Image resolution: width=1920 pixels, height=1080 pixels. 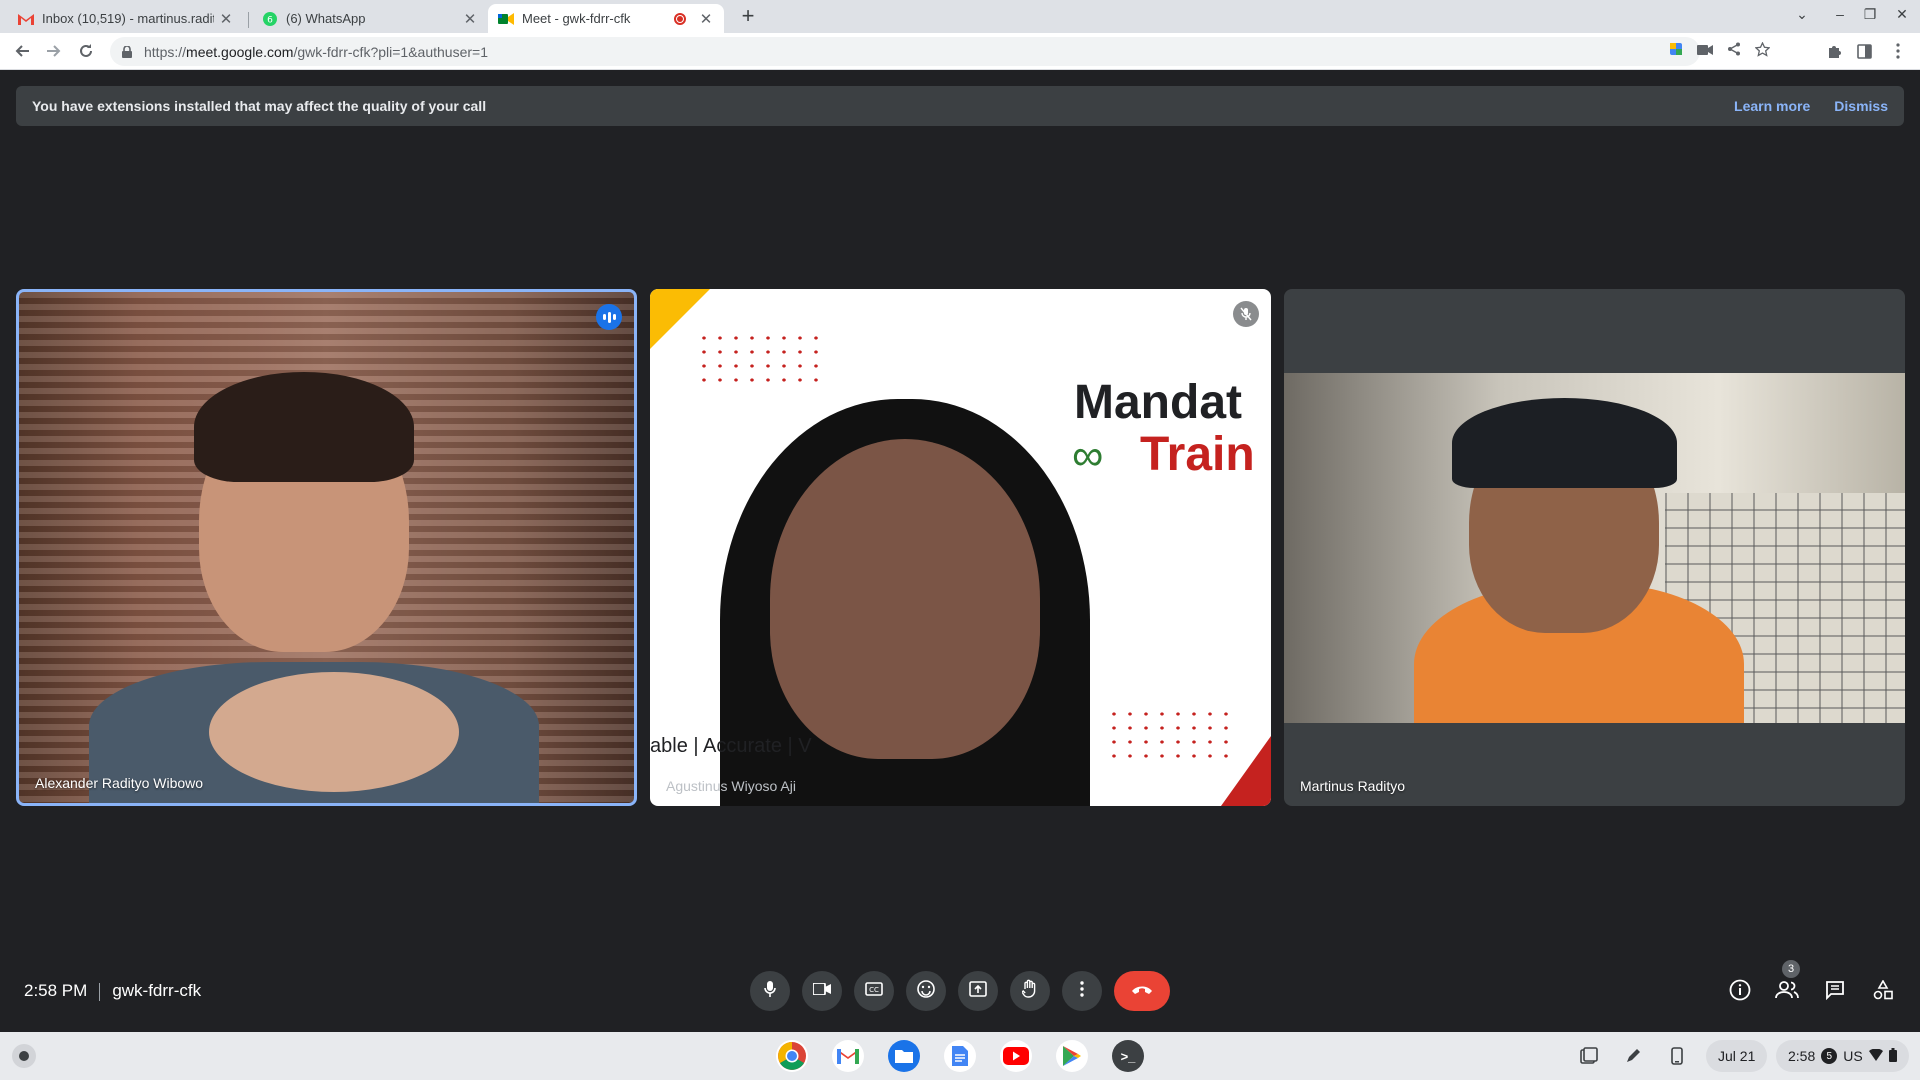 I want to click on participant-headphones, so click(x=1564, y=443).